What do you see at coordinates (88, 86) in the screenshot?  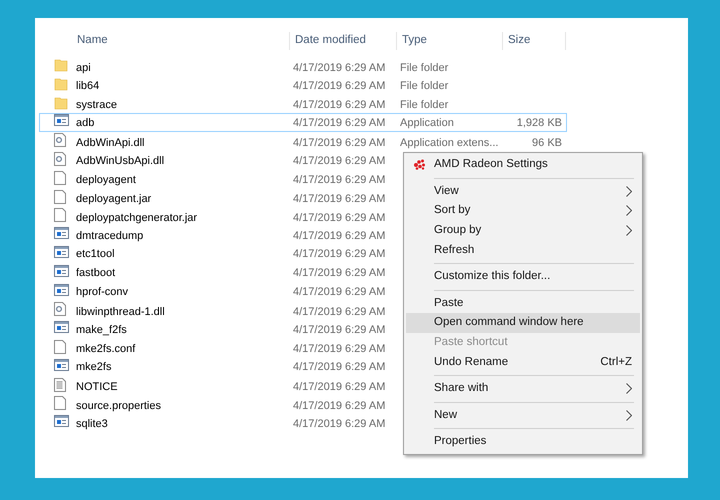 I see `file-name: lib64` at bounding box center [88, 86].